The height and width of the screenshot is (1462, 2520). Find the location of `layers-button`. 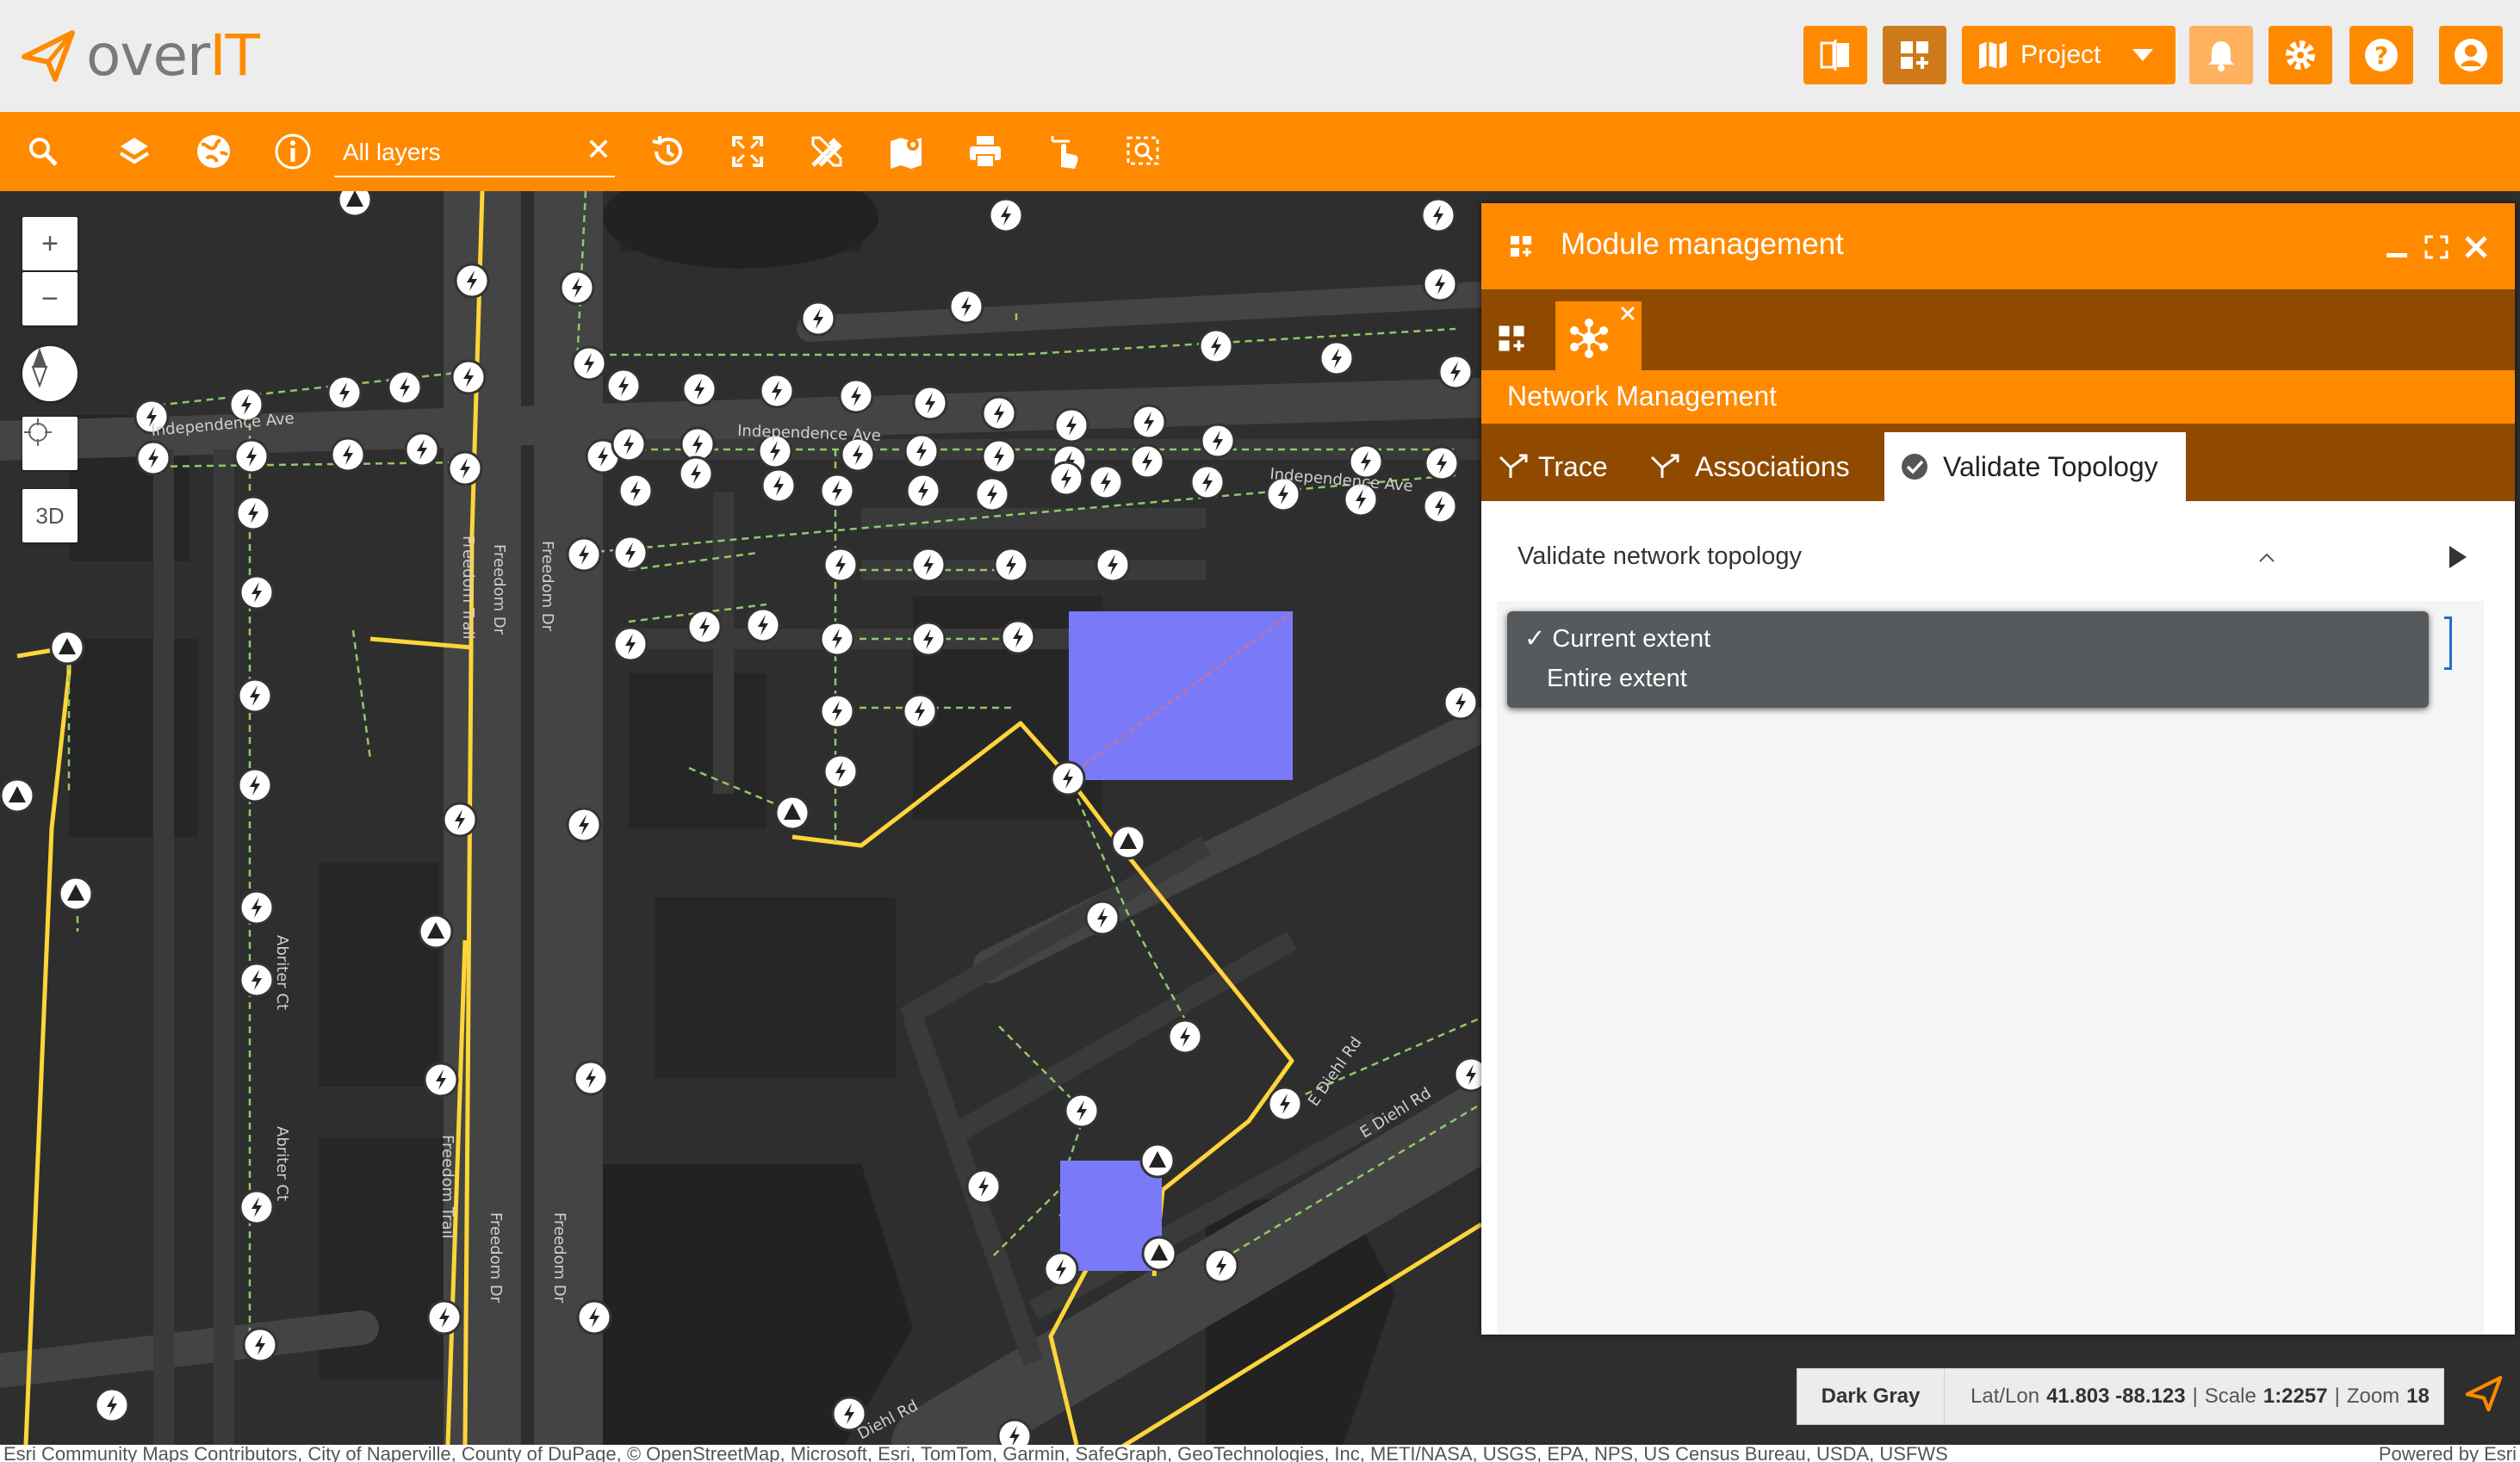

layers-button is located at coordinates (135, 151).